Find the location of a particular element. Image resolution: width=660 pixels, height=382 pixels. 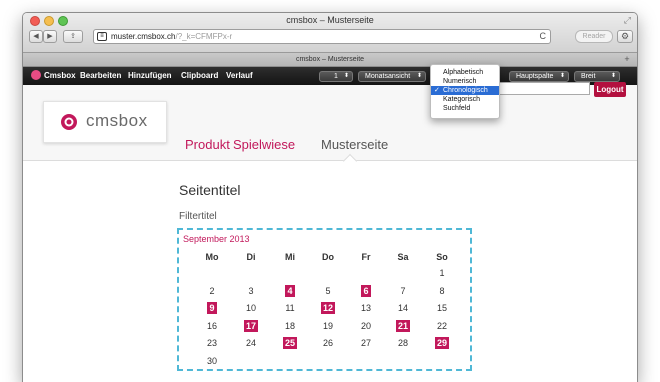

calendar-day: 28 is located at coordinates (402, 343).